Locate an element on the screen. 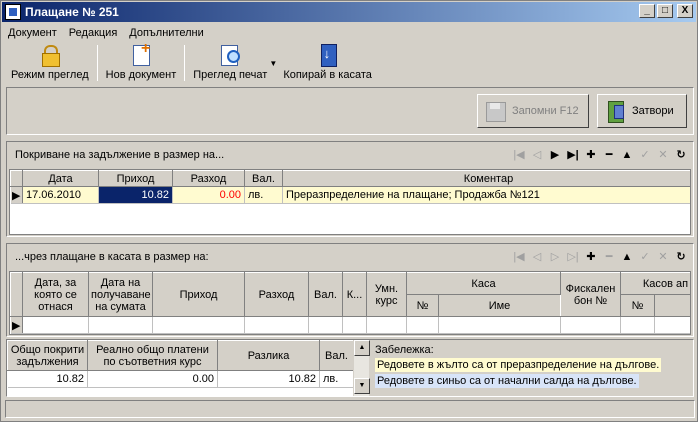 The width and height of the screenshot is (698, 422). table-row: ▶ is located at coordinates (350, 325).